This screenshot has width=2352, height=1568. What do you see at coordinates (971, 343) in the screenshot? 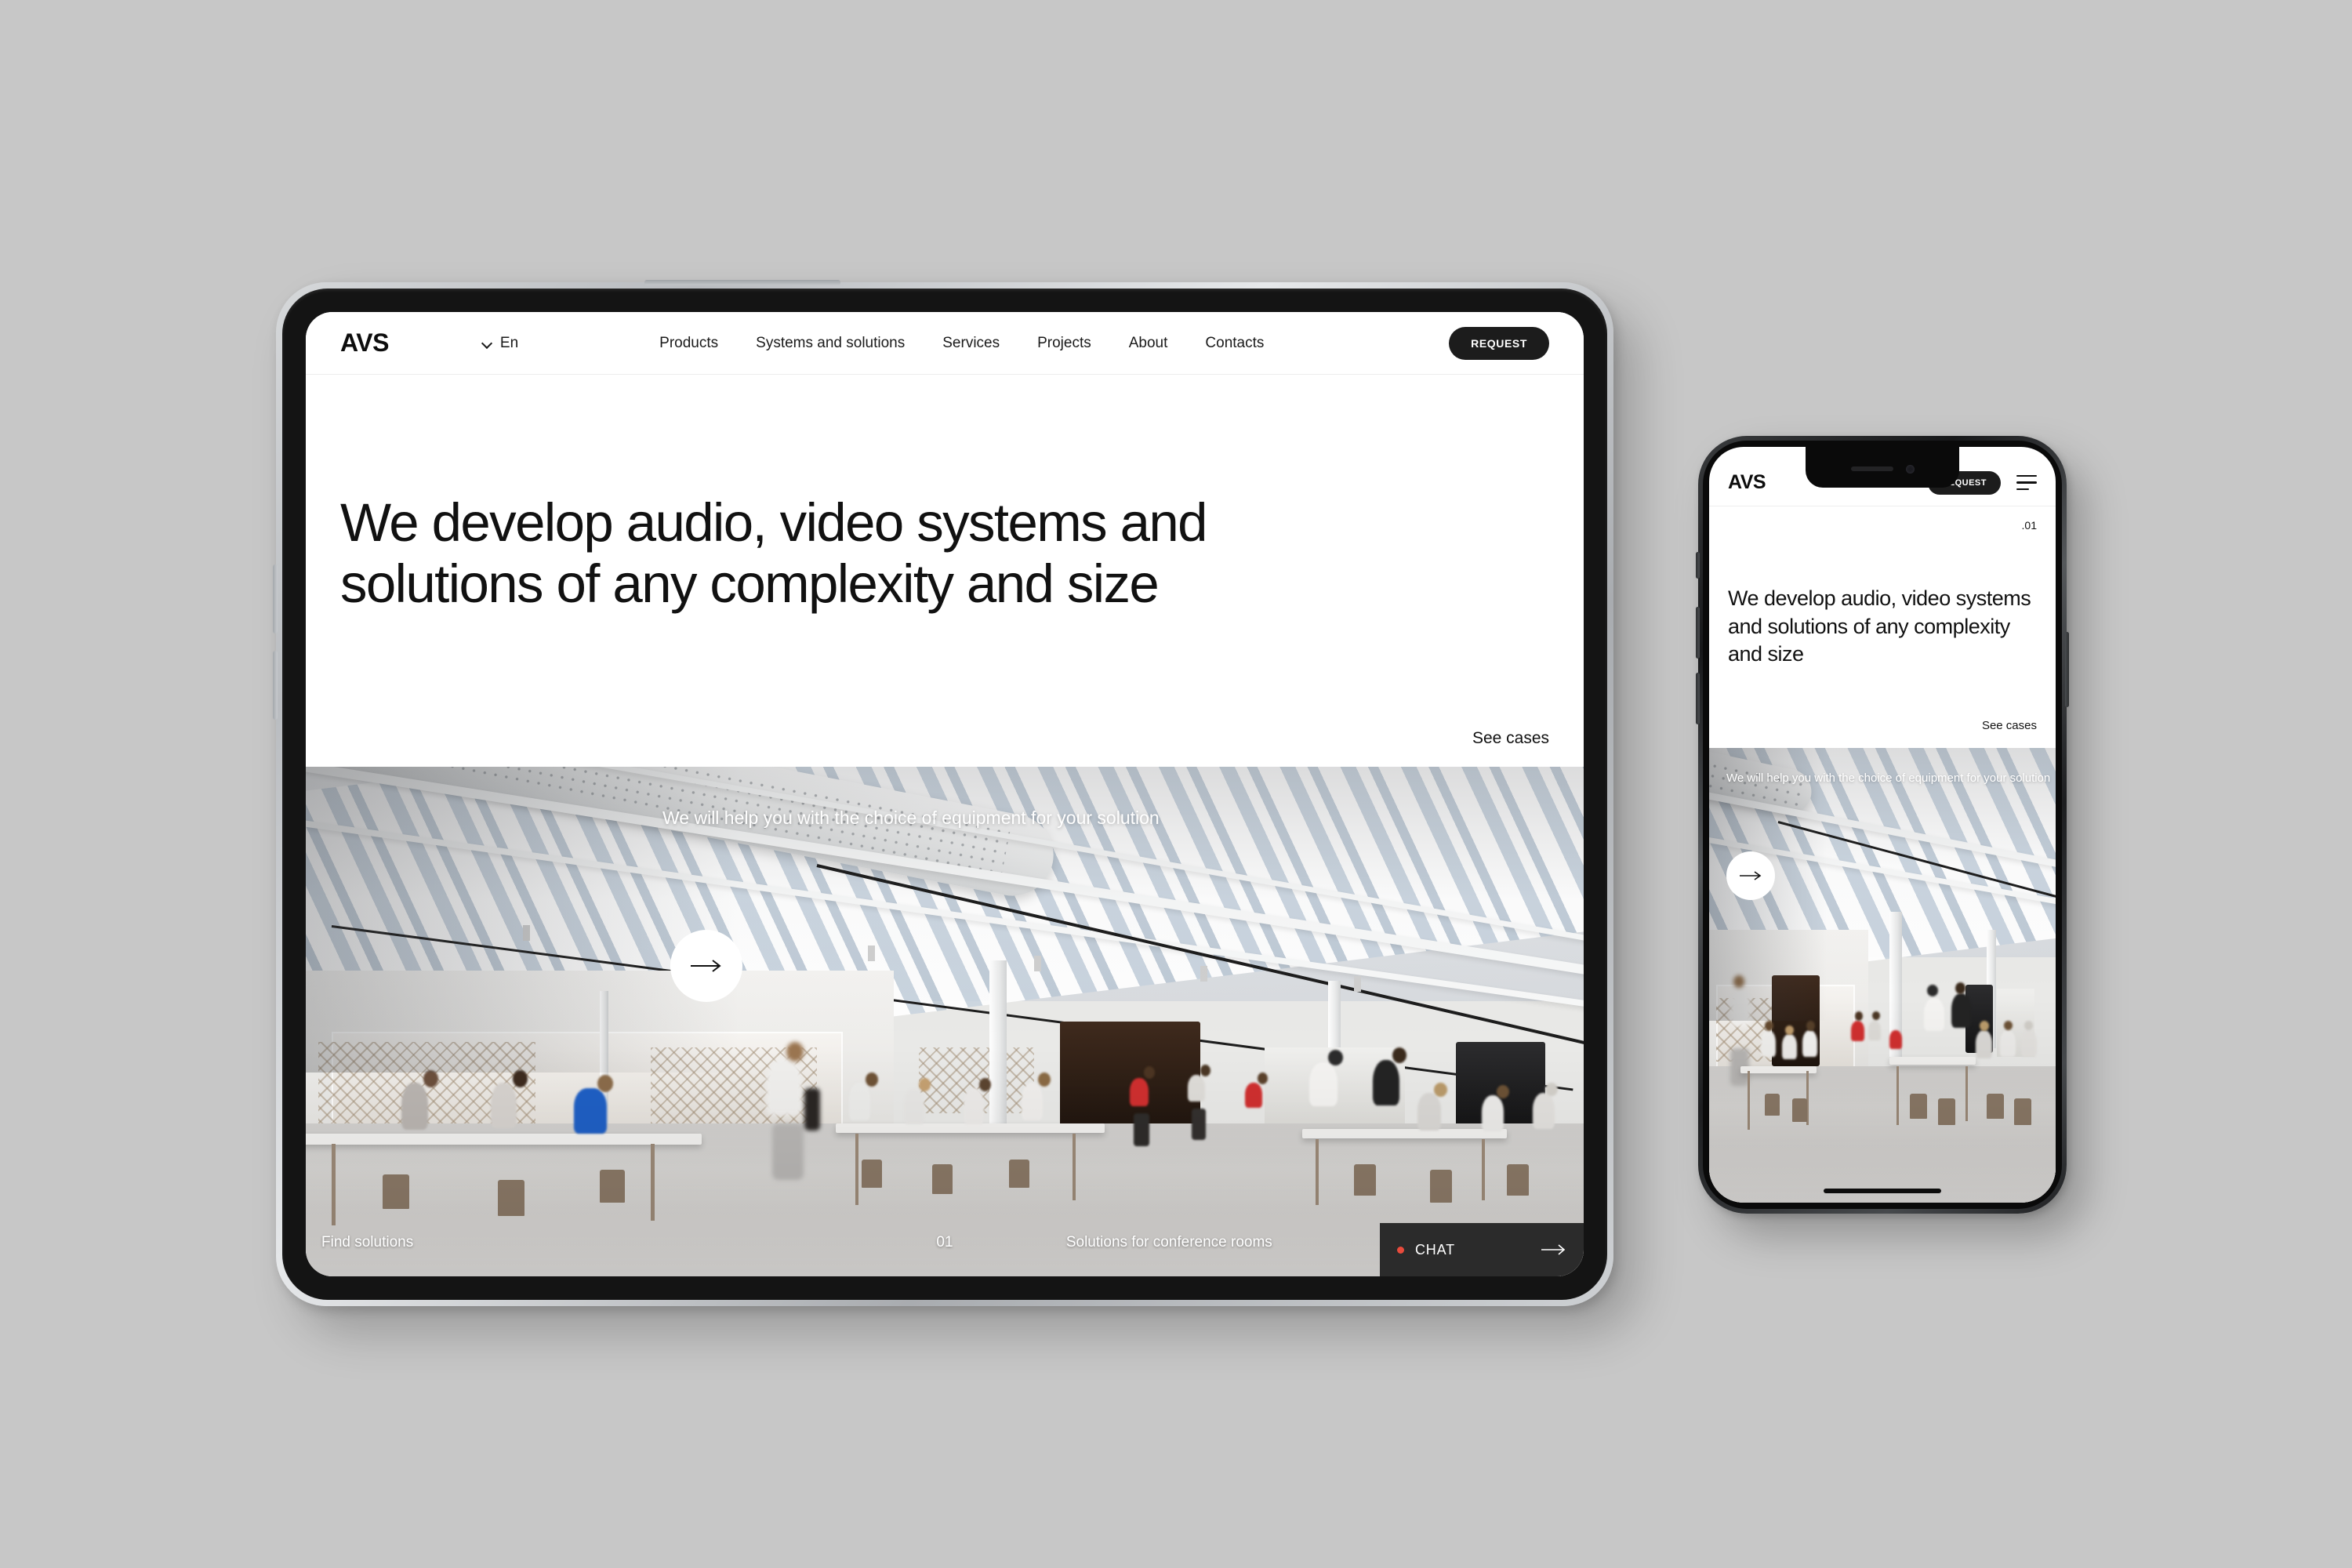
I see `nav-item-services: Services` at bounding box center [971, 343].